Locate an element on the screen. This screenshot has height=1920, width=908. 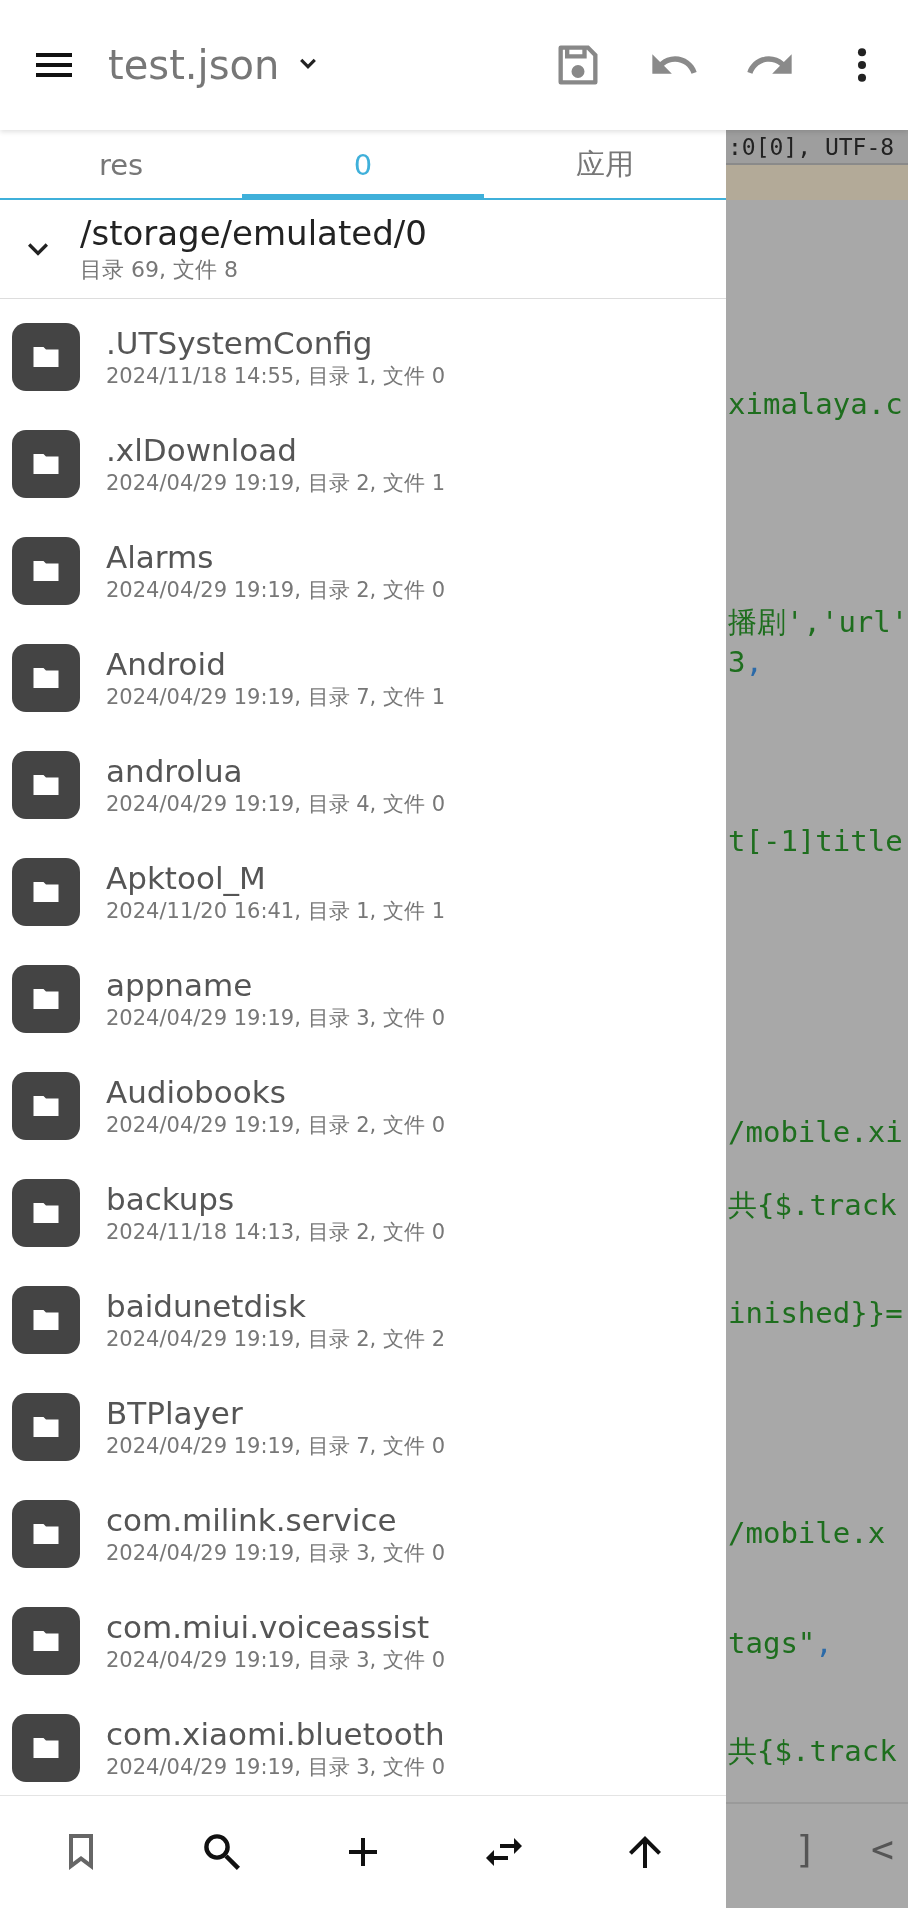
folder-name: .UTSystemConfig is located at coordinates (275, 342).